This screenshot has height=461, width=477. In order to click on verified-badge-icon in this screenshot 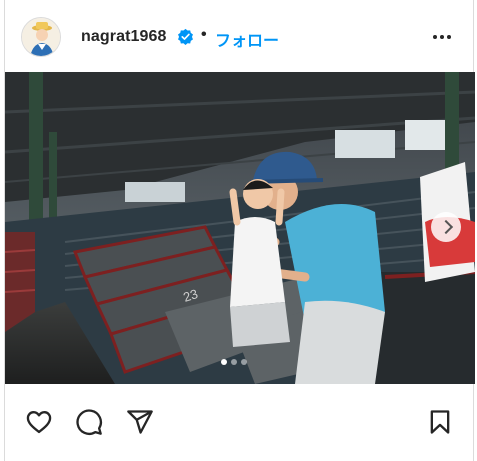, I will do `click(185, 36)`.